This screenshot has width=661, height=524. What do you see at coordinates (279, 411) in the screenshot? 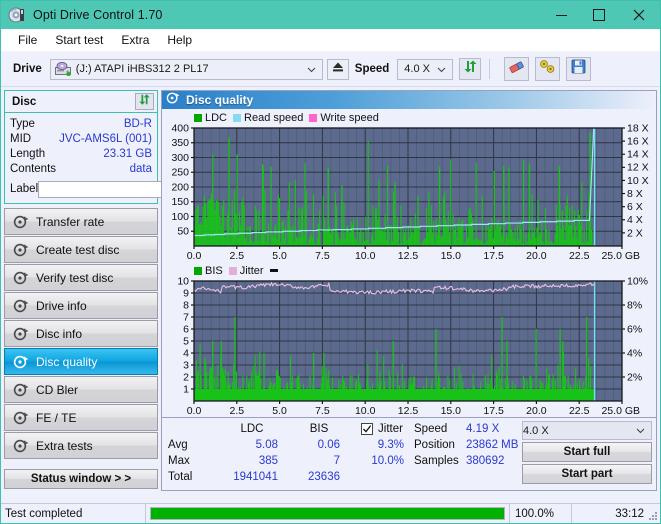
I see `svg-text: 5.0` at bounding box center [279, 411].